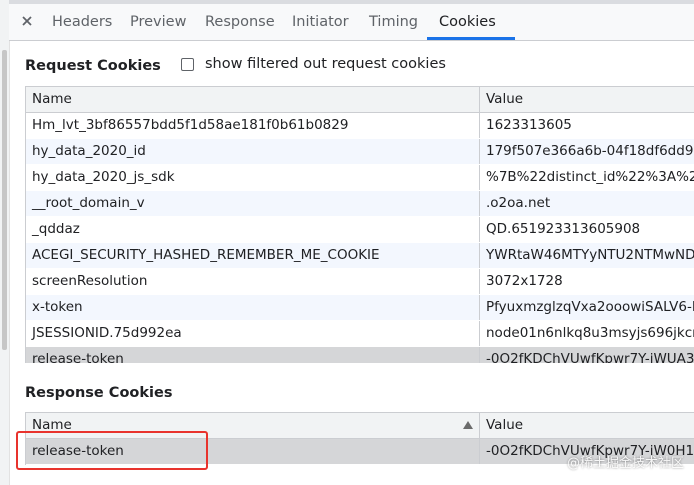 Image resolution: width=694 pixels, height=485 pixels. Describe the element at coordinates (468, 425) in the screenshot. I see `sort-ascending-icon` at that location.